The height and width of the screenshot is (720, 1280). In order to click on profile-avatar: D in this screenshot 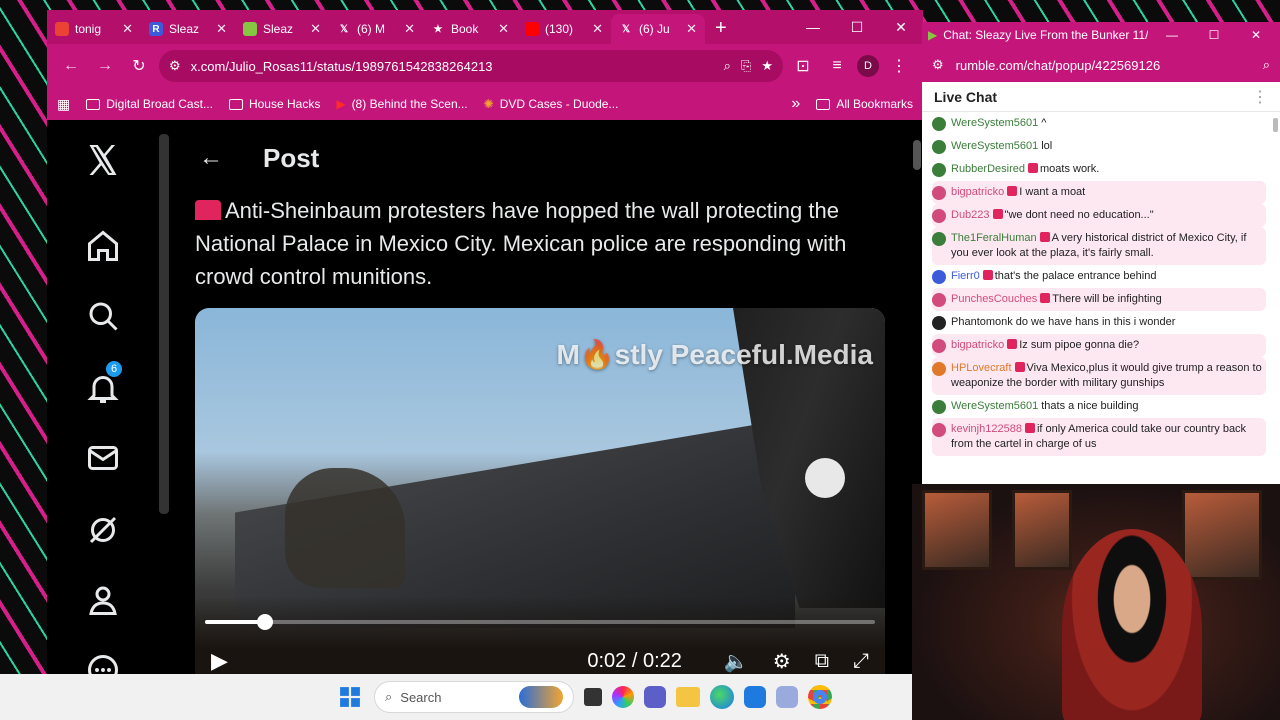, I will do `click(868, 66)`.